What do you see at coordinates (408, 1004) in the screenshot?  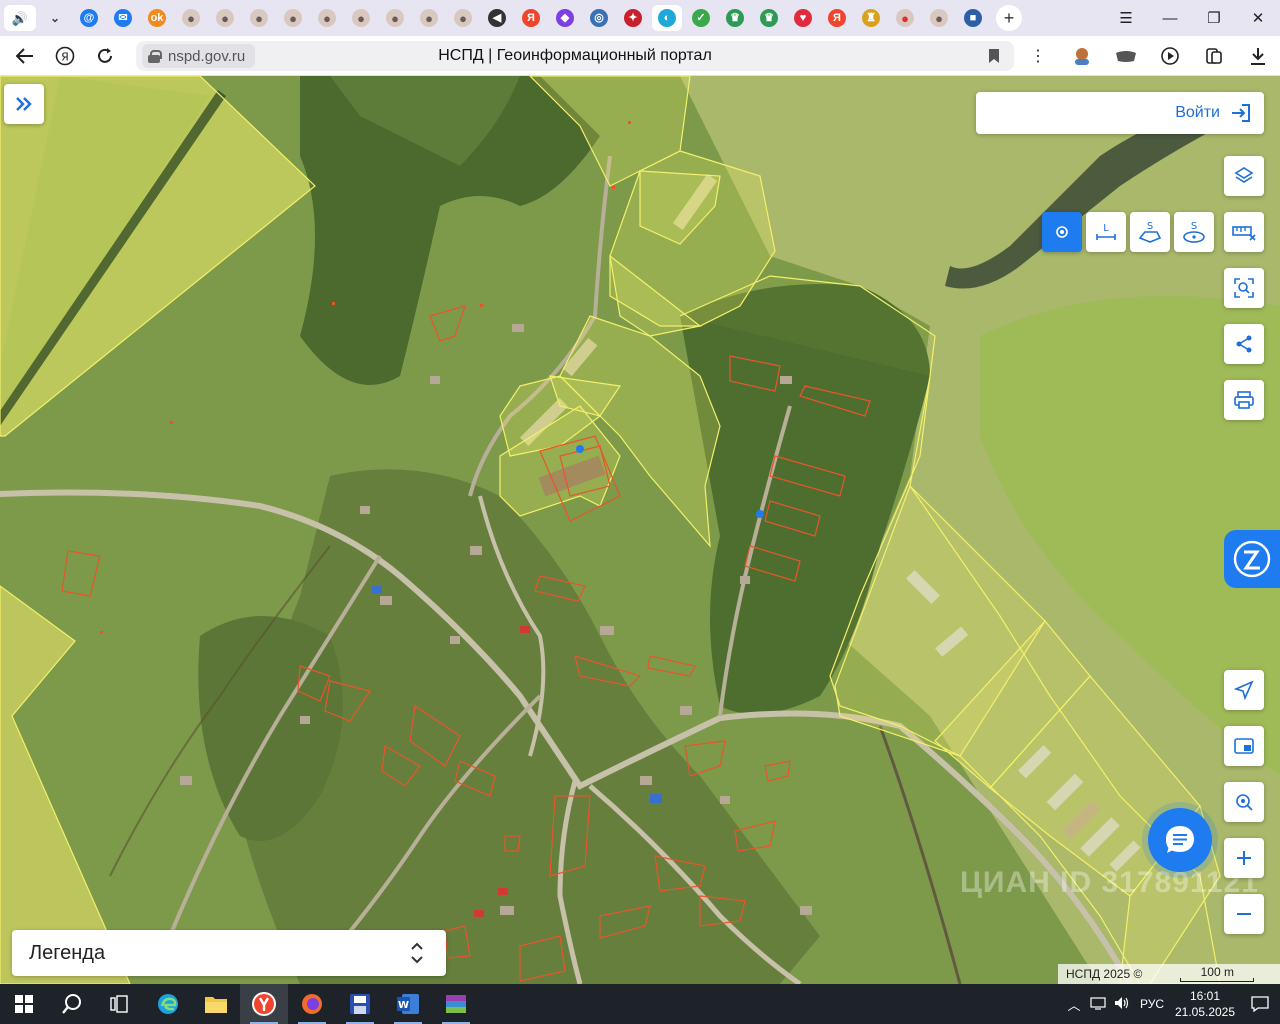 I see `word-taskbar-icon: W` at bounding box center [408, 1004].